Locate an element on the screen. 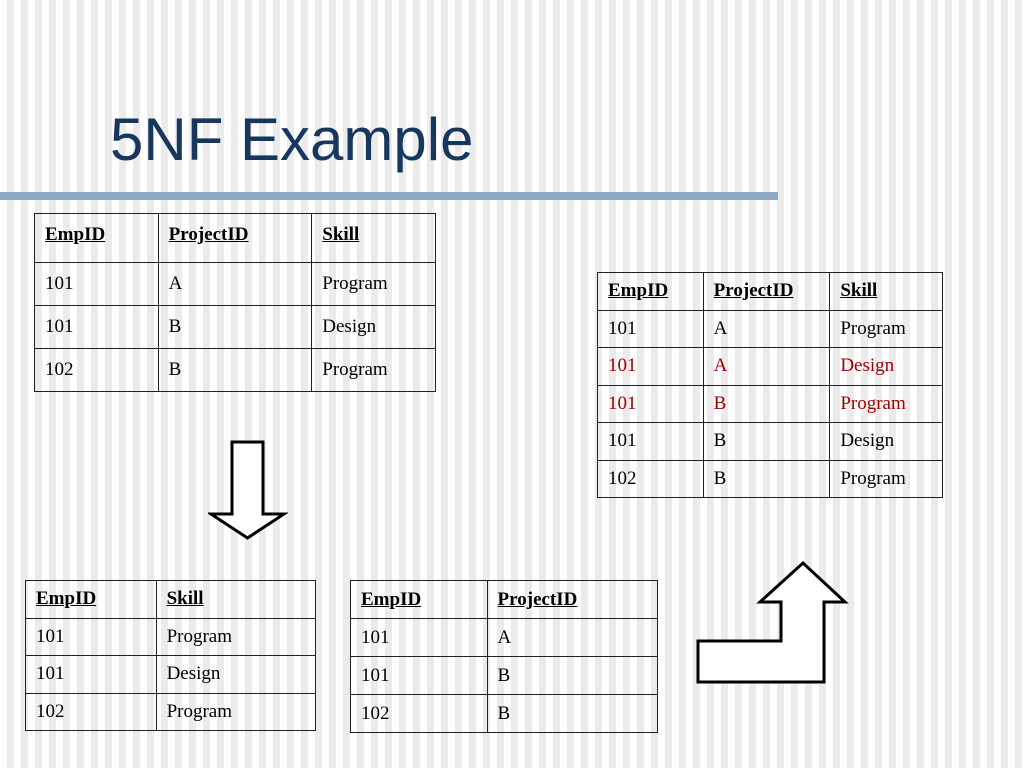  table-row: 101 Program is located at coordinates (171, 636).